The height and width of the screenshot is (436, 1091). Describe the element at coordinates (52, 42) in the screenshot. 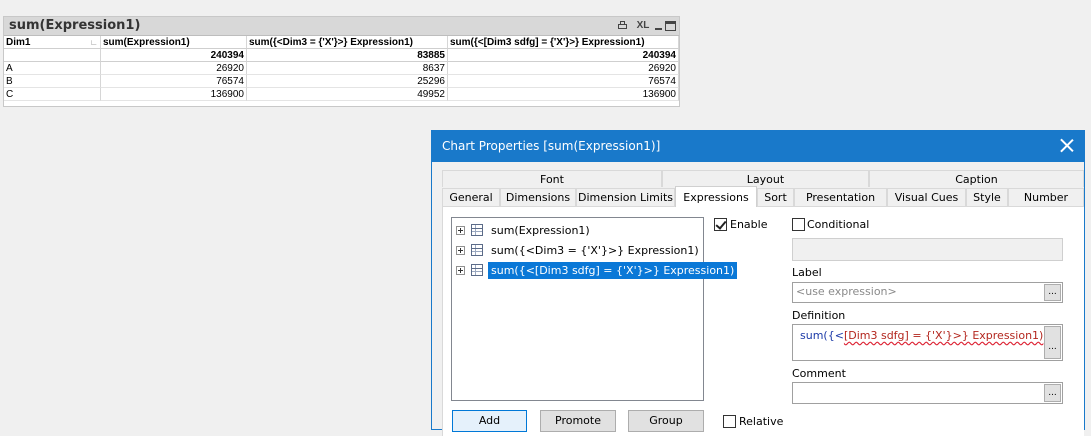

I see `column-header-dim1: Dim1 ∟` at that location.